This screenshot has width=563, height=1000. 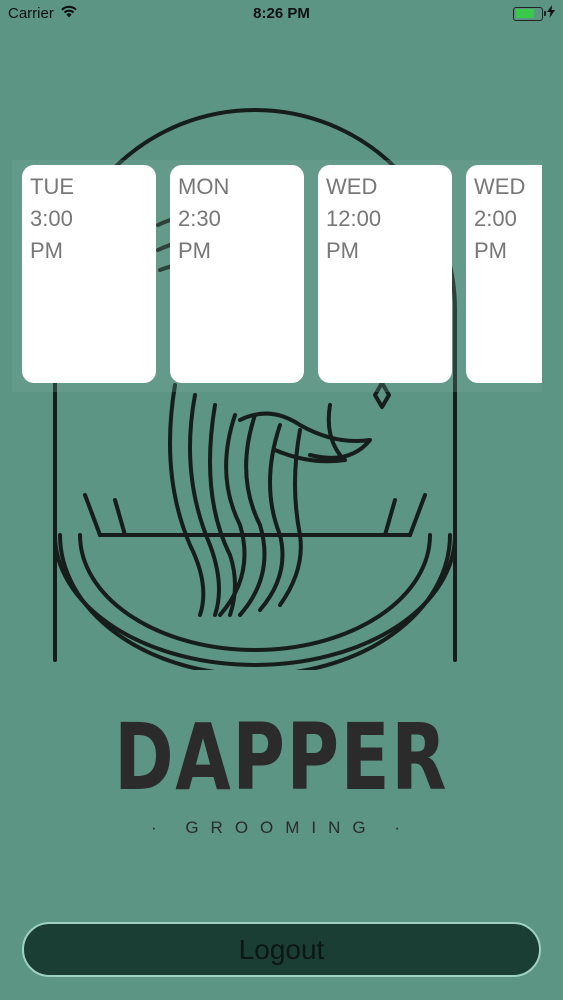 I want to click on logout-button: Logout, so click(x=281, y=949).